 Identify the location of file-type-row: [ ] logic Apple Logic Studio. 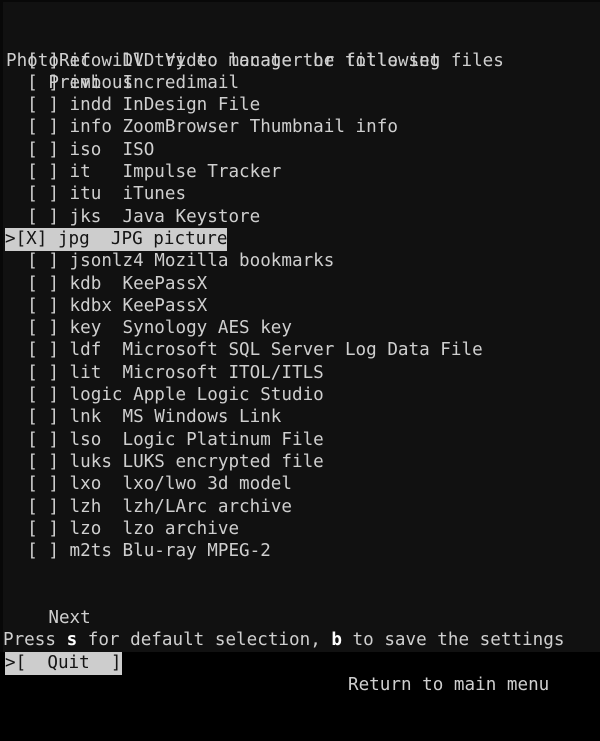
(301, 395).